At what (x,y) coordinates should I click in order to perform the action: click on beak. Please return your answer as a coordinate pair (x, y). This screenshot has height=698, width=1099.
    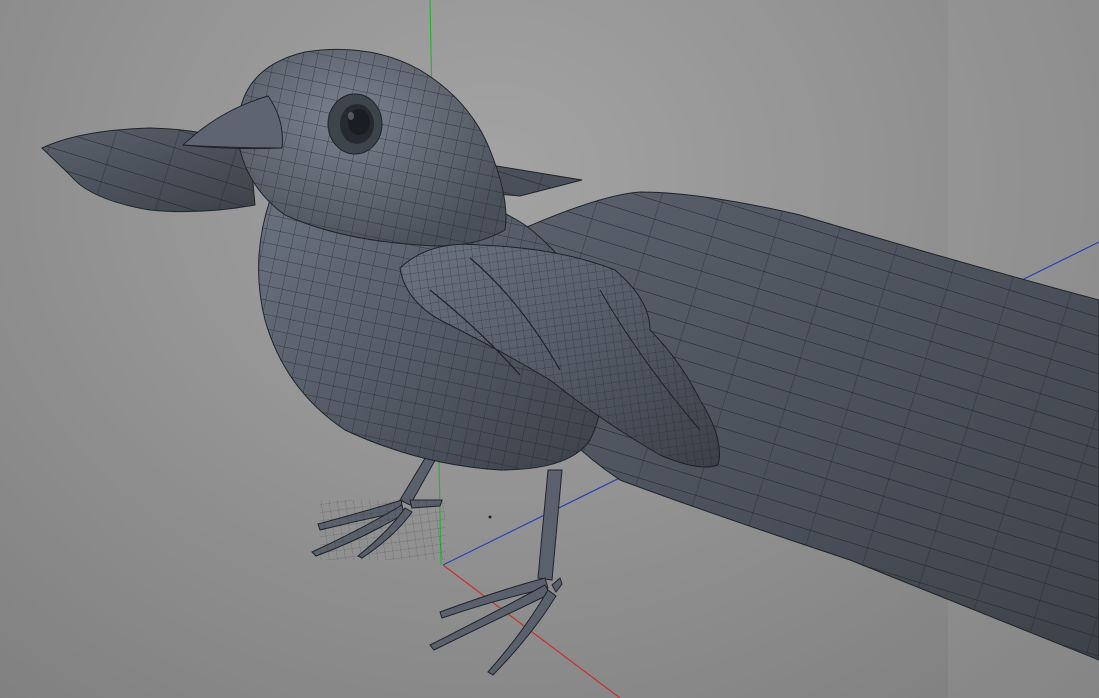
    Looking at the image, I should click on (232, 122).